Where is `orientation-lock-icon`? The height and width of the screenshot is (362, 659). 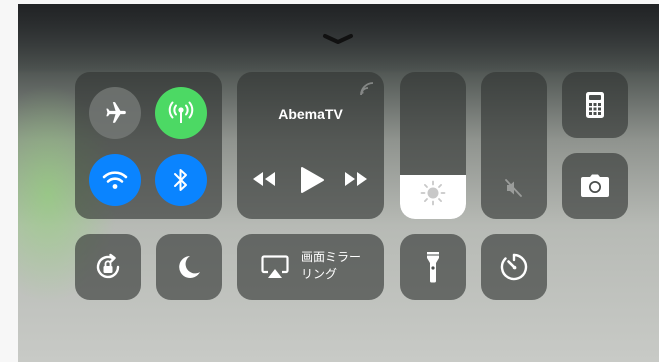
orientation-lock-icon is located at coordinates (108, 267).